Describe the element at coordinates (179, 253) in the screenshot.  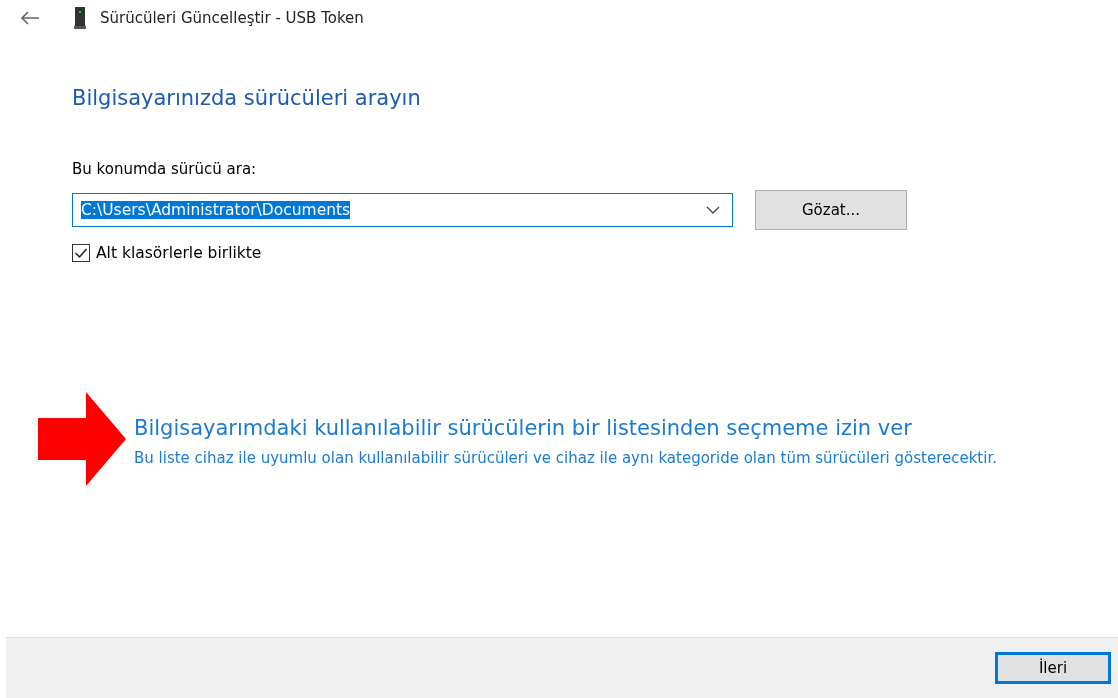
I see `subfolders-label: Alt klasörlerle birlikte` at that location.